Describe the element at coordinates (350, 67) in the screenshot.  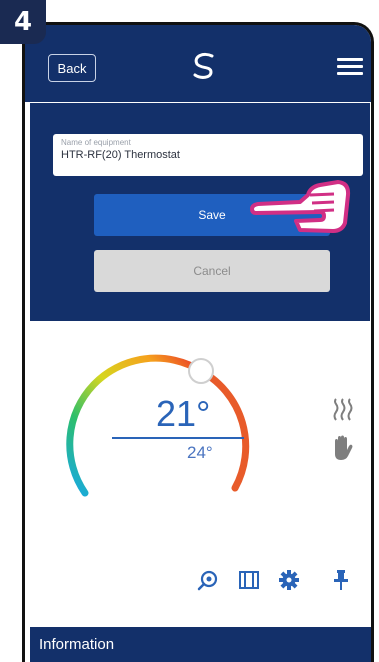
I see `hamburger-menu-icon` at that location.